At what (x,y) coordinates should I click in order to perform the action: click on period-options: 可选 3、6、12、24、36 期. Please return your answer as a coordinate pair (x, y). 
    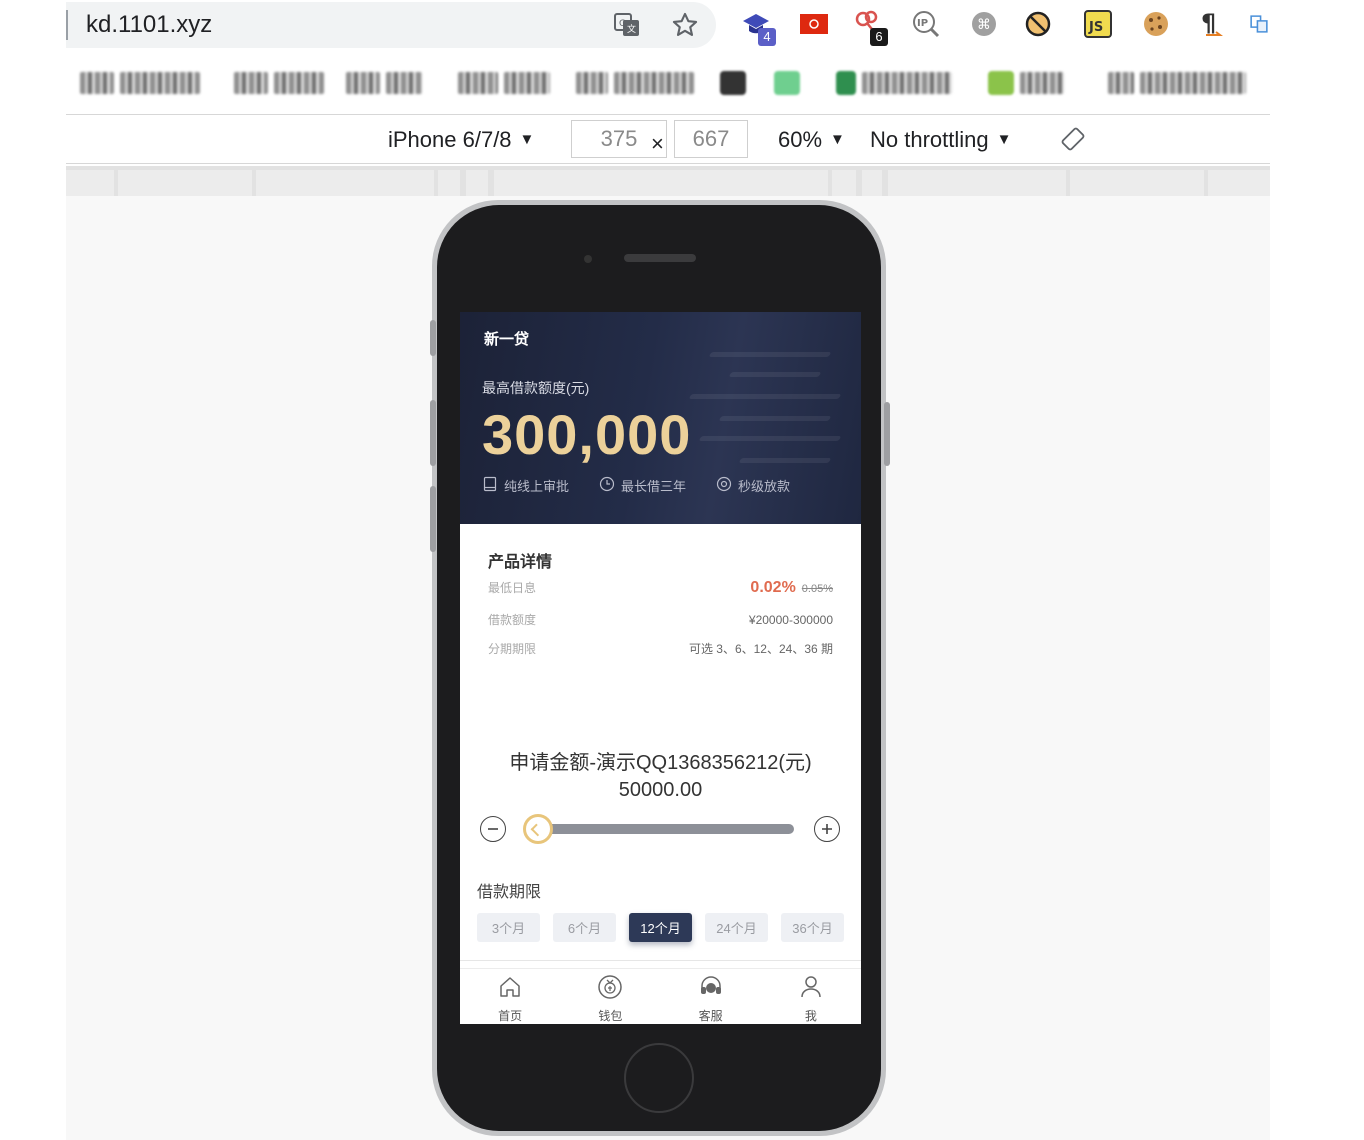
    Looking at the image, I should click on (760, 649).